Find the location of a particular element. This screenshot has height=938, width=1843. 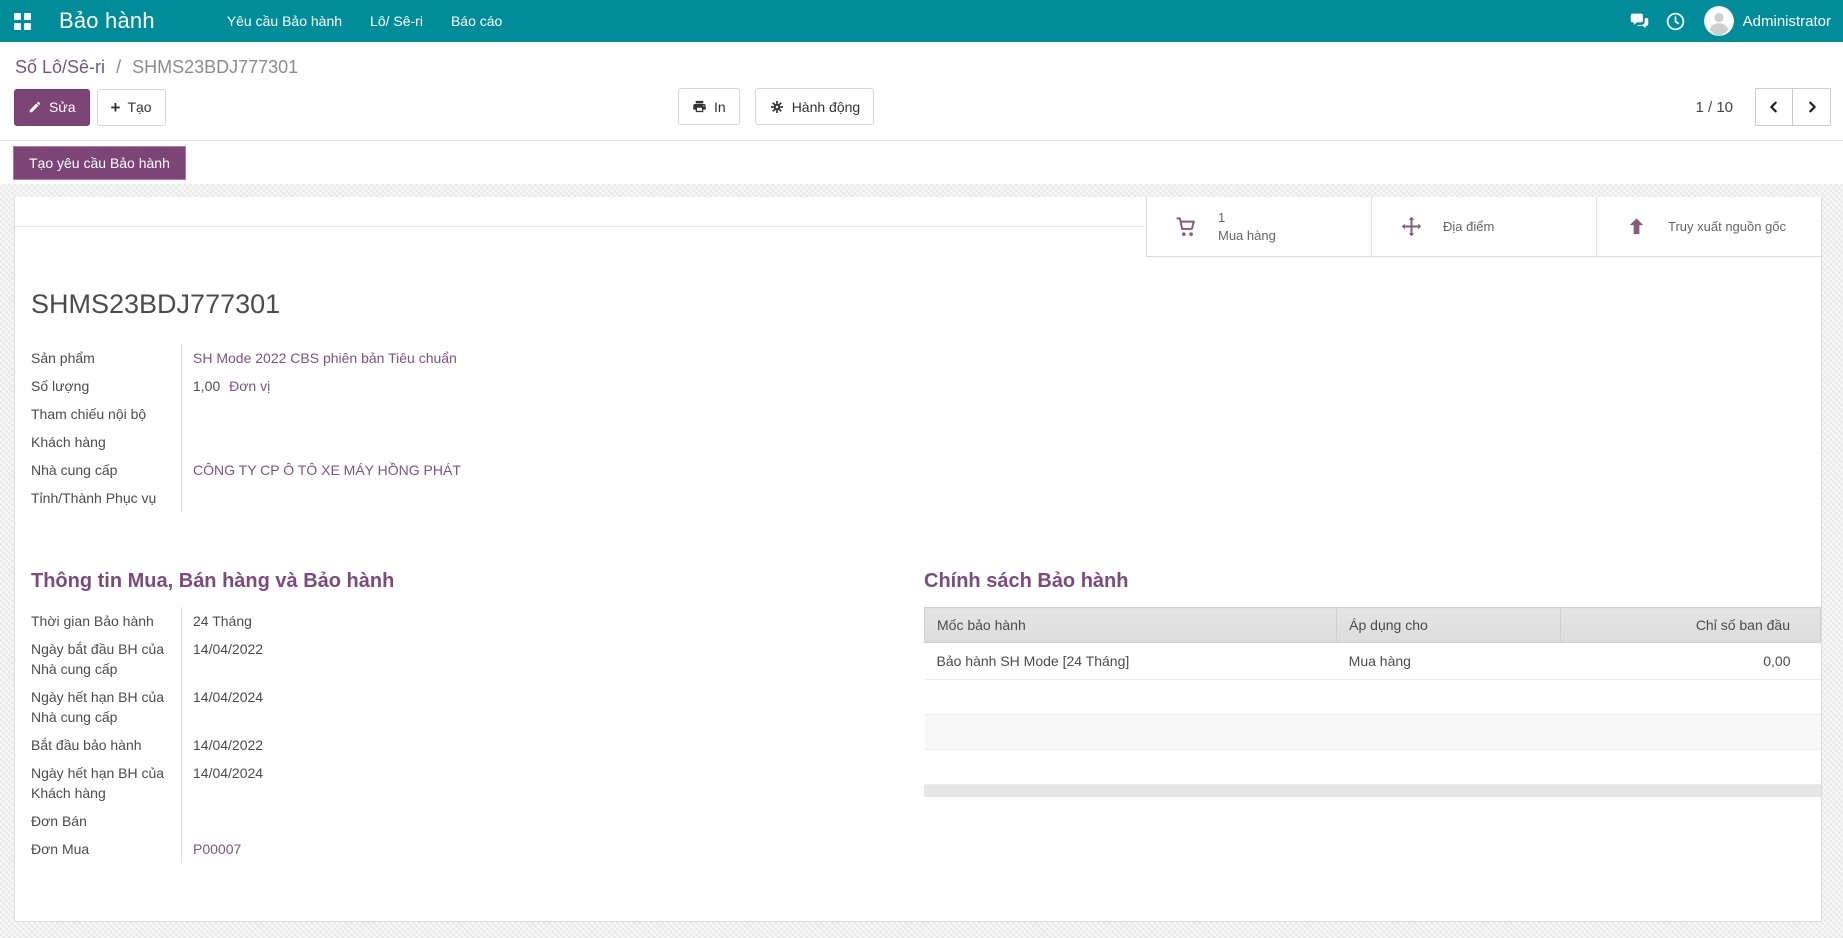

field-label: Tỉnh/Thành Phục vụ is located at coordinates (106, 498).